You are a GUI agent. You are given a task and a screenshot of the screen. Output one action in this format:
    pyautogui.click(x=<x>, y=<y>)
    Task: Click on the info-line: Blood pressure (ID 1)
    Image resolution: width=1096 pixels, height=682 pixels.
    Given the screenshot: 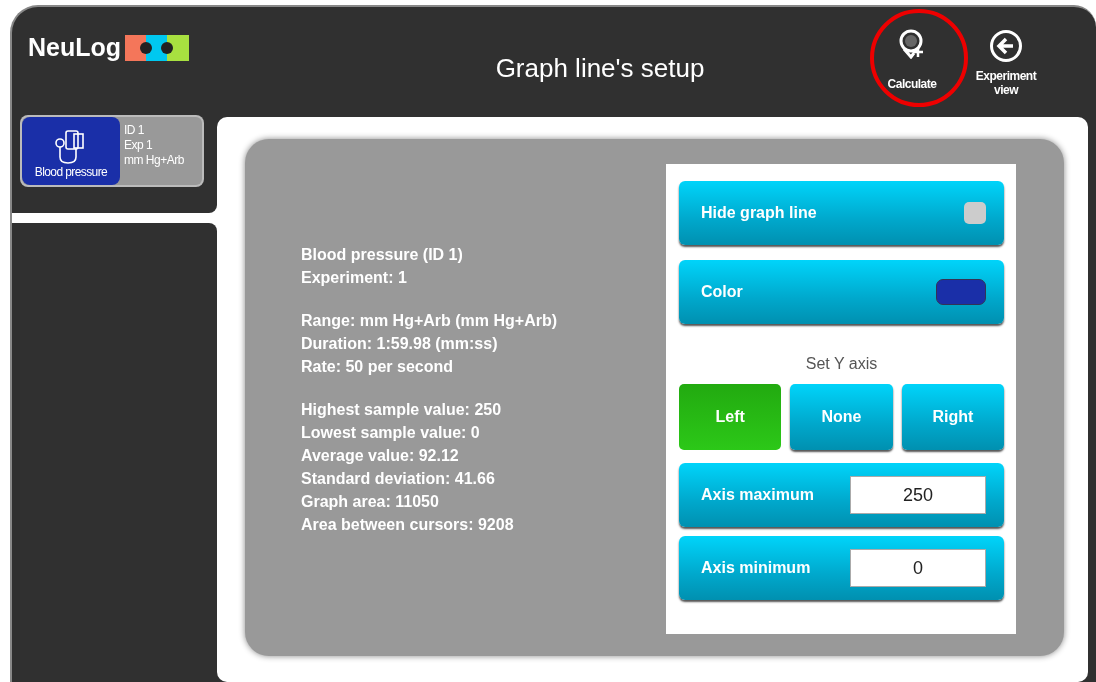 What is the action you would take?
    pyautogui.click(x=382, y=254)
    